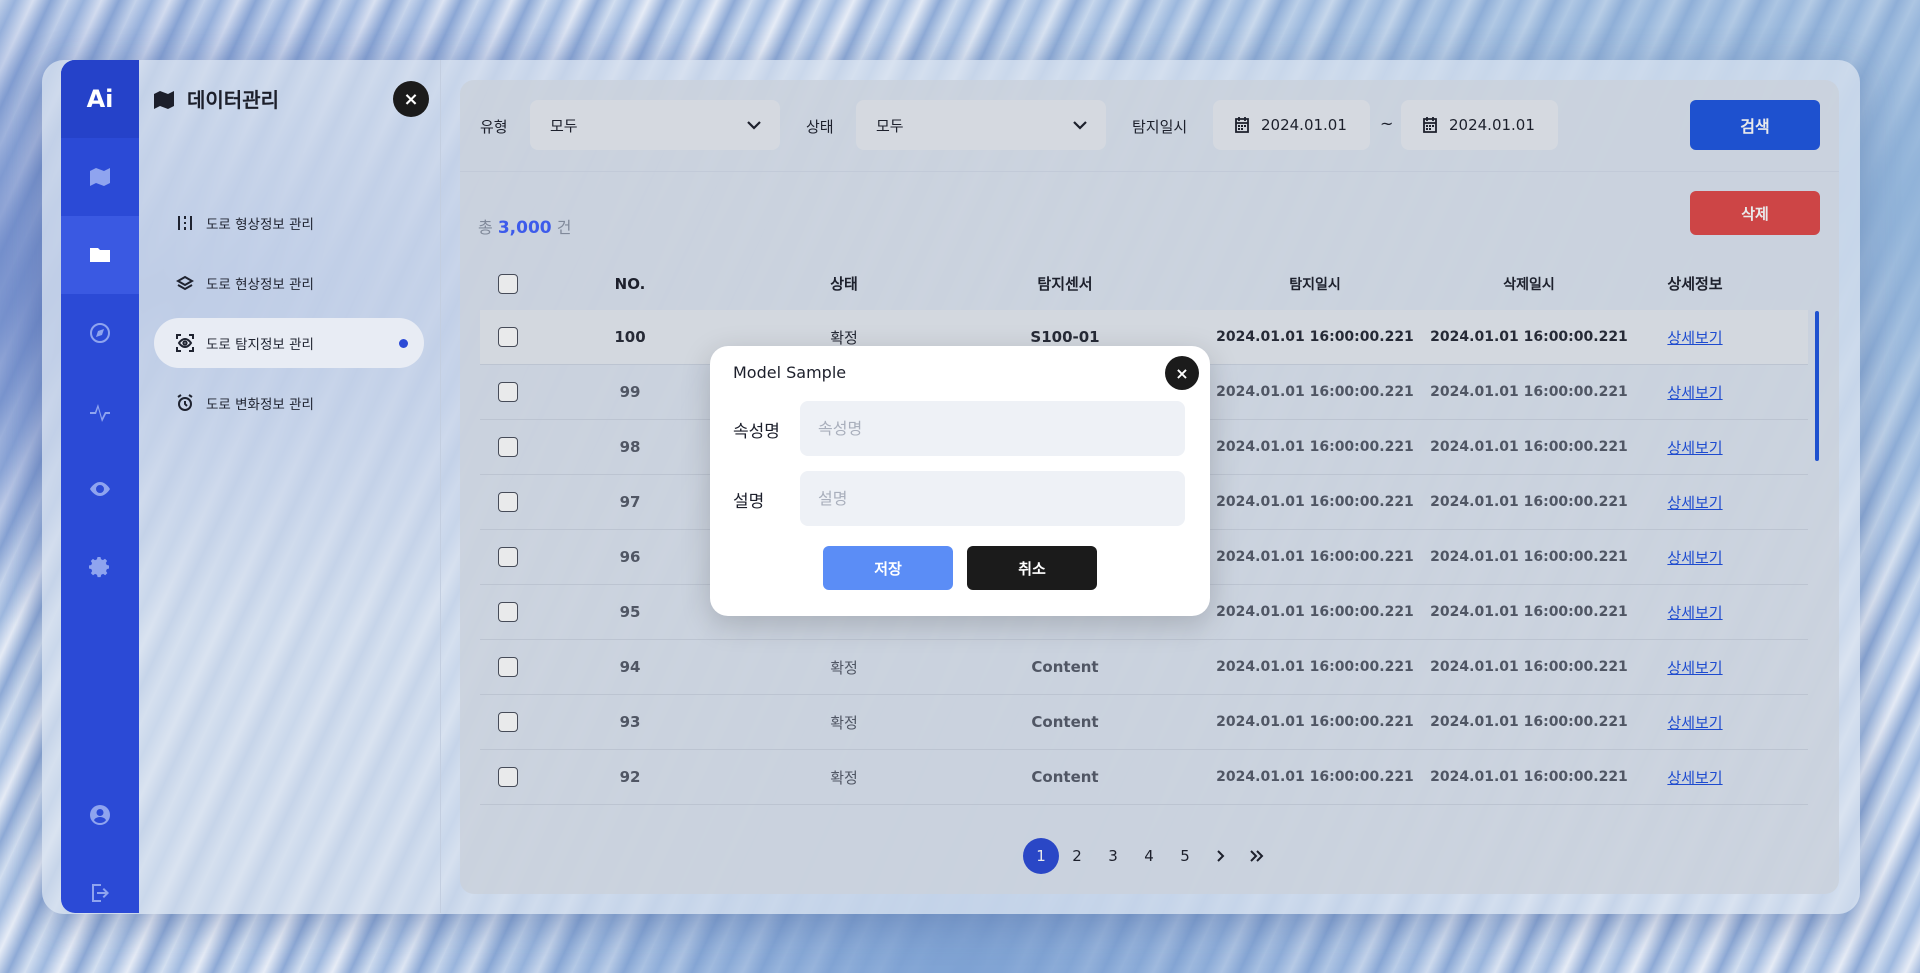 This screenshot has height=973, width=1920. I want to click on activity-icon, so click(100, 413).